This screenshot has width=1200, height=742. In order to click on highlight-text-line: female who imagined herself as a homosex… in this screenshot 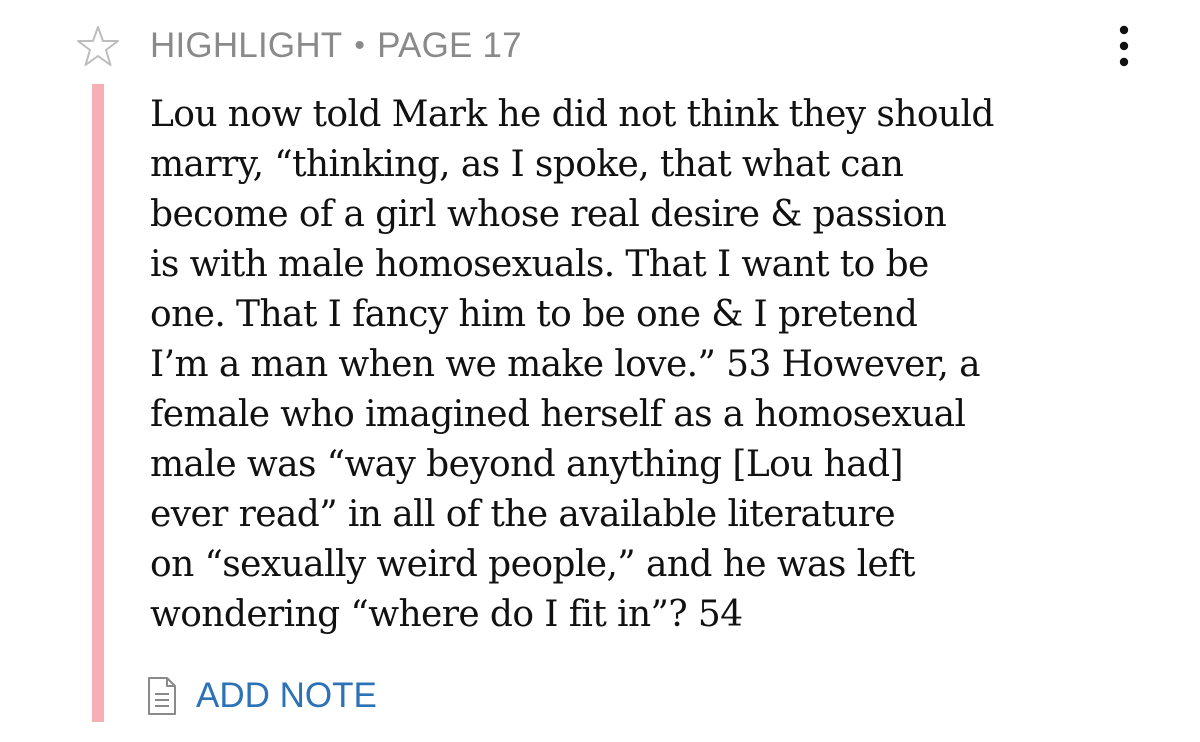, I will do `click(558, 414)`.